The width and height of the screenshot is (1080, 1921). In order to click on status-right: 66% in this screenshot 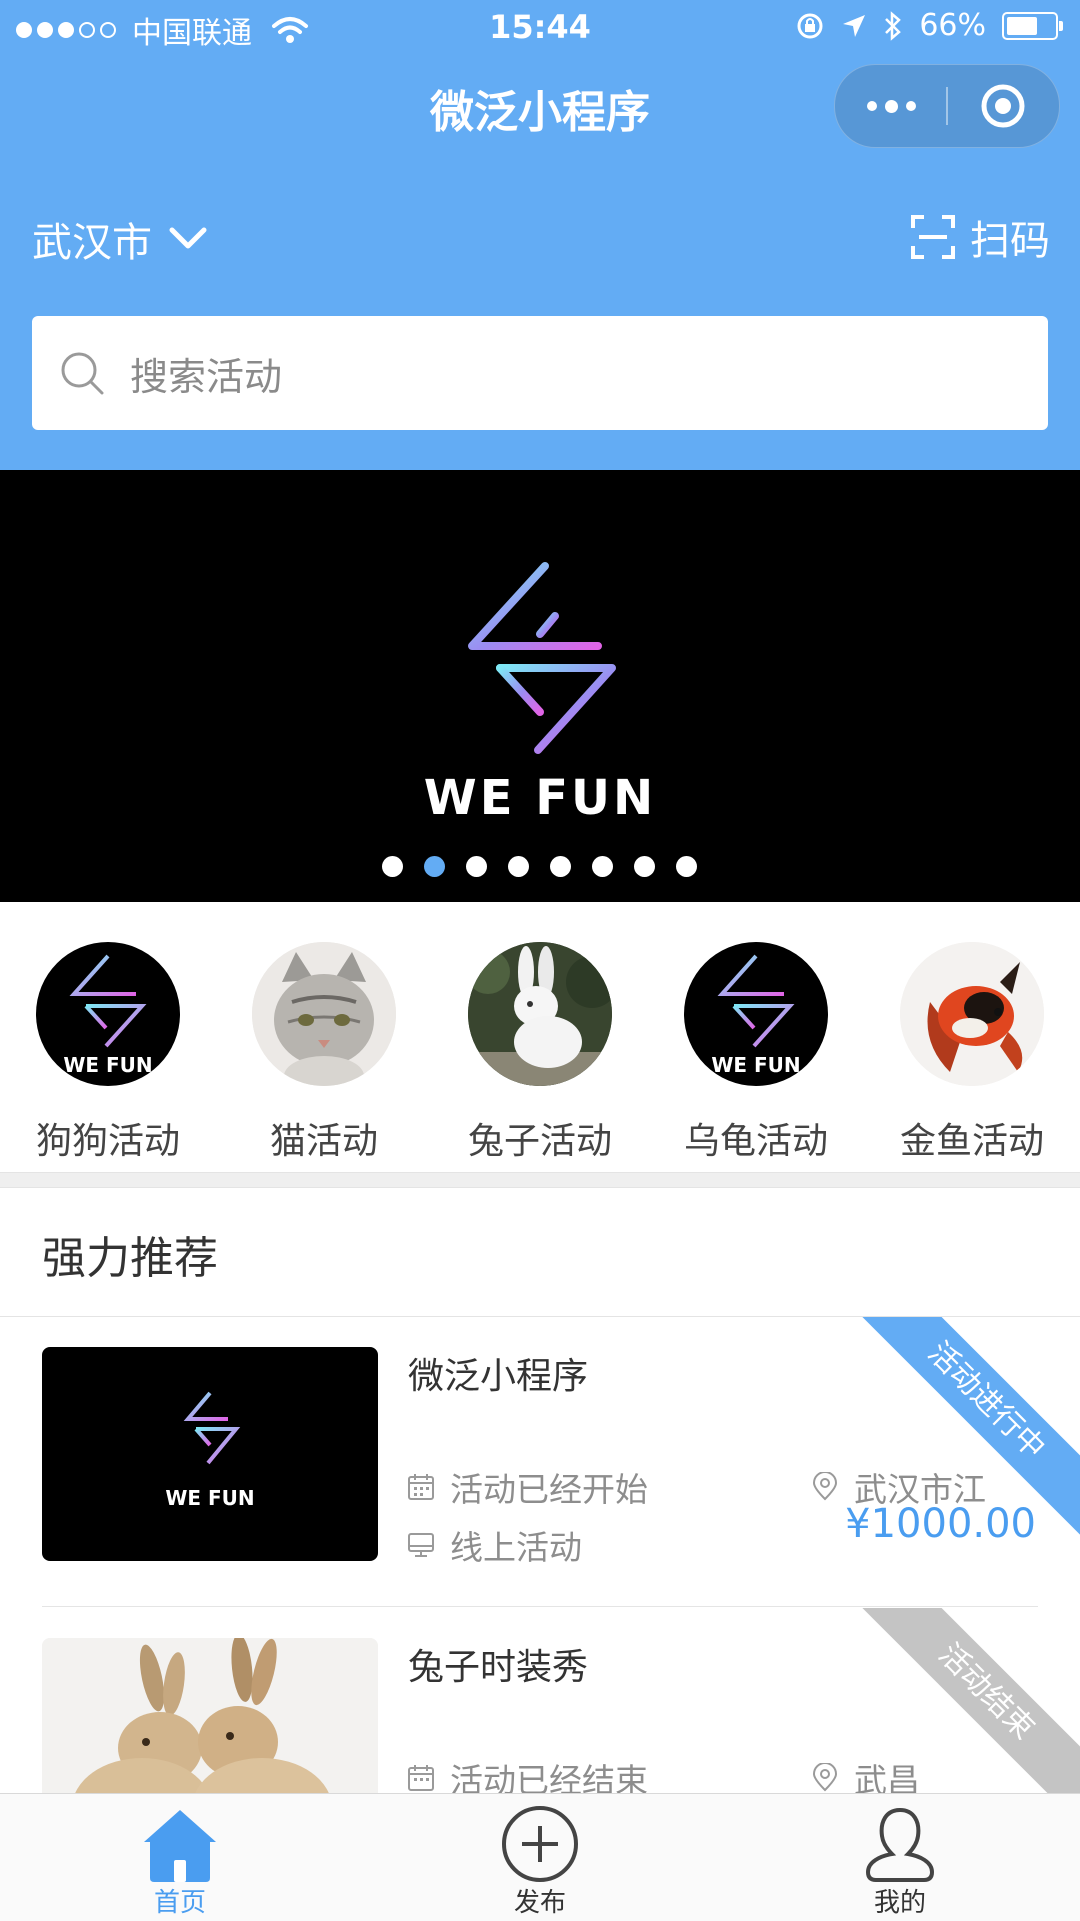, I will do `click(929, 25)`.